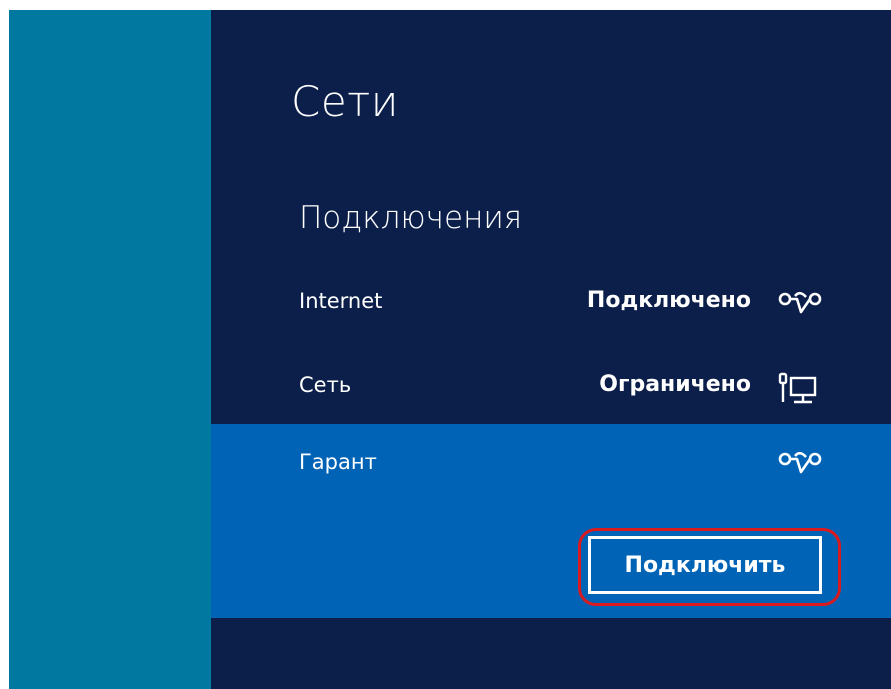  Describe the element at coordinates (341, 301) in the screenshot. I see `connection-name: Internet` at that location.